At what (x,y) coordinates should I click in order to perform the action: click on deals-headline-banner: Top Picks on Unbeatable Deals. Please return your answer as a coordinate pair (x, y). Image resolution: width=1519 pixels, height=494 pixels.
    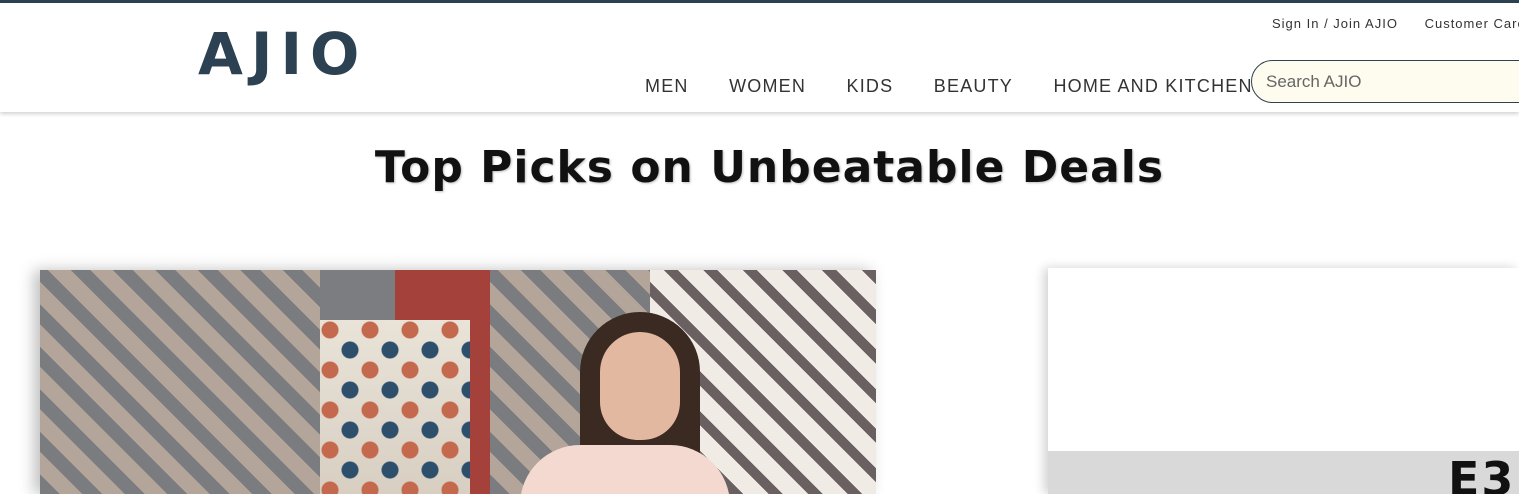
    Looking at the image, I should click on (759, 167).